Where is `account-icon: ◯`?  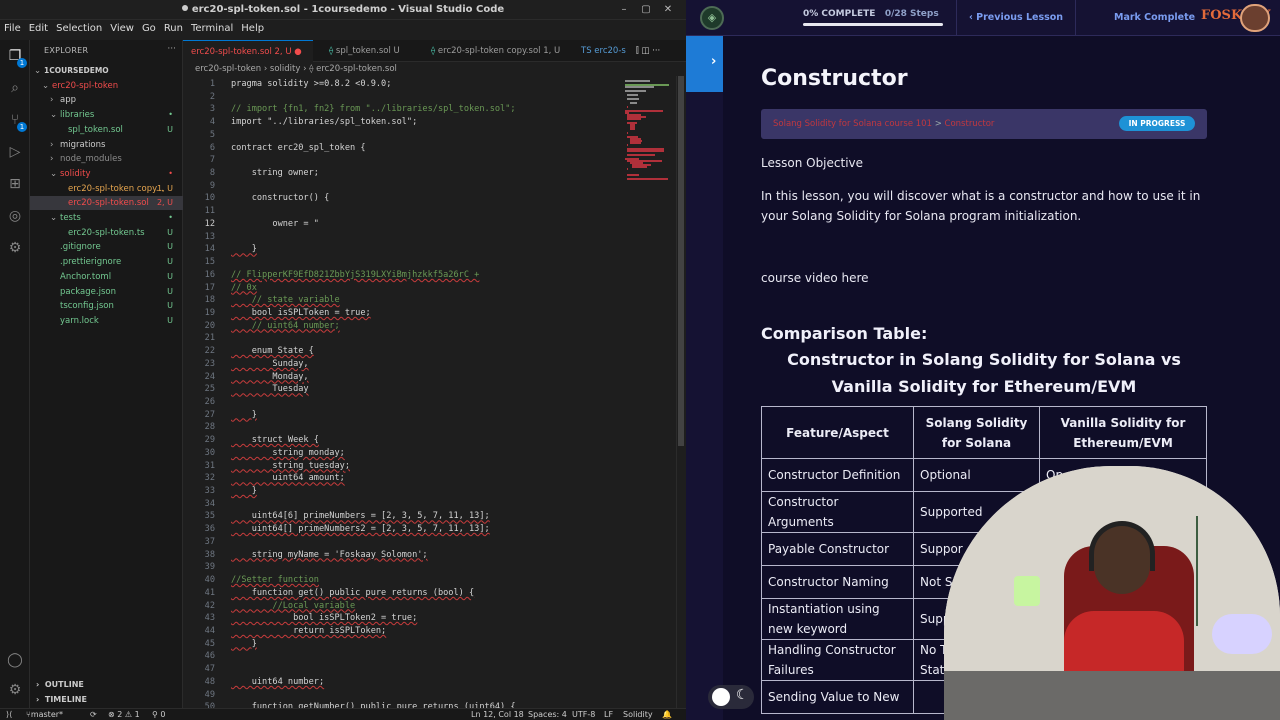 account-icon: ◯ is located at coordinates (15, 660).